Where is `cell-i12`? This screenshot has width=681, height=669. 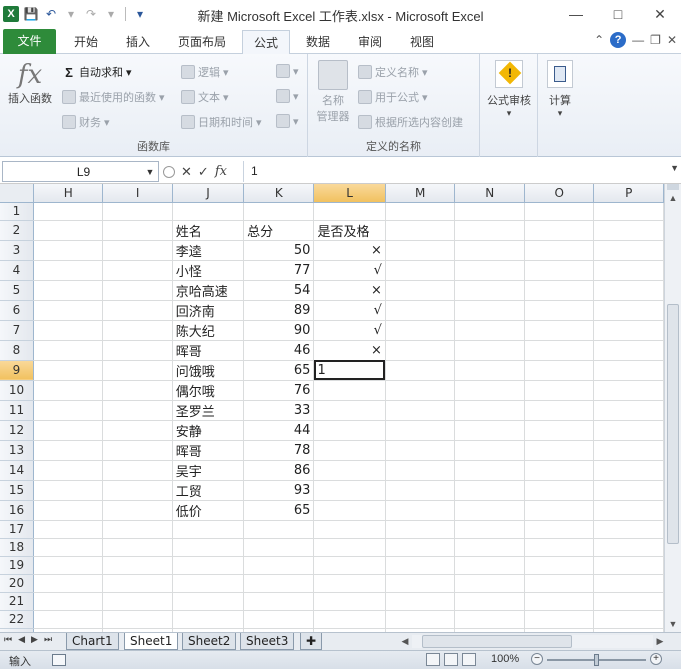 cell-i12 is located at coordinates (137, 430).